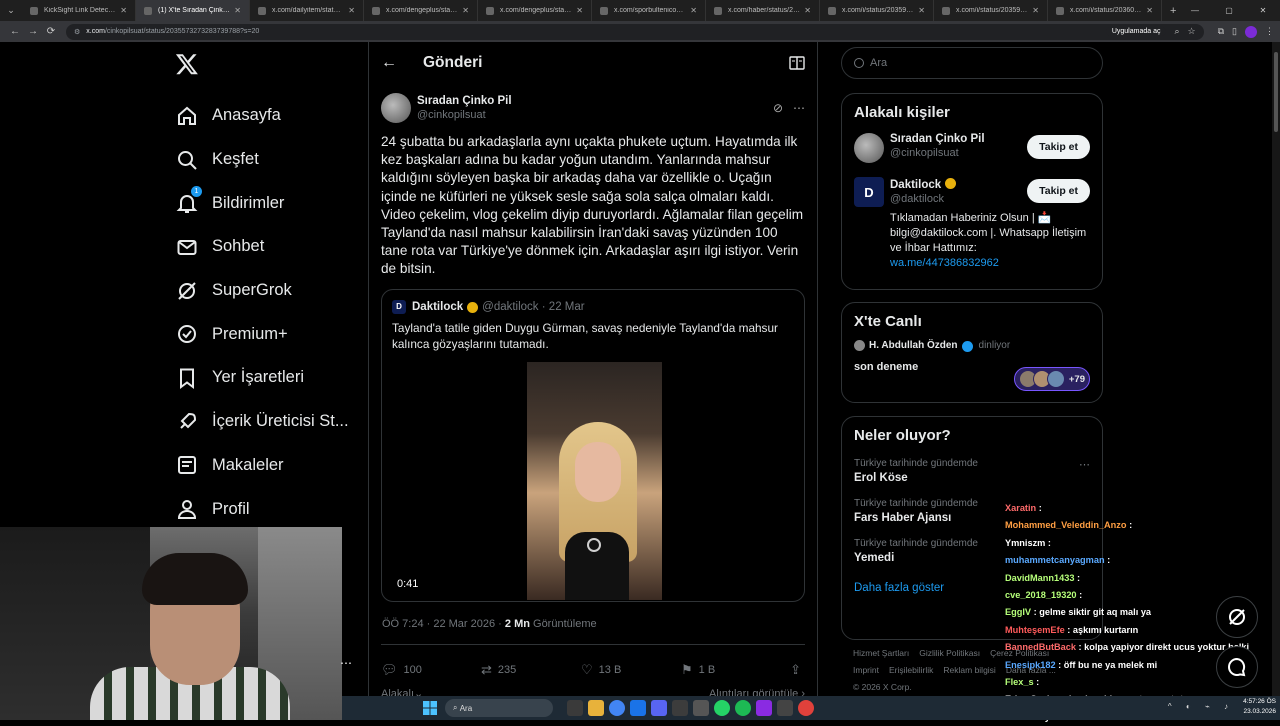 The height and width of the screenshot is (726, 1280). Describe the element at coordinates (499, 708) in the screenshot. I see `taskbar-search: ⌕ Ara` at that location.